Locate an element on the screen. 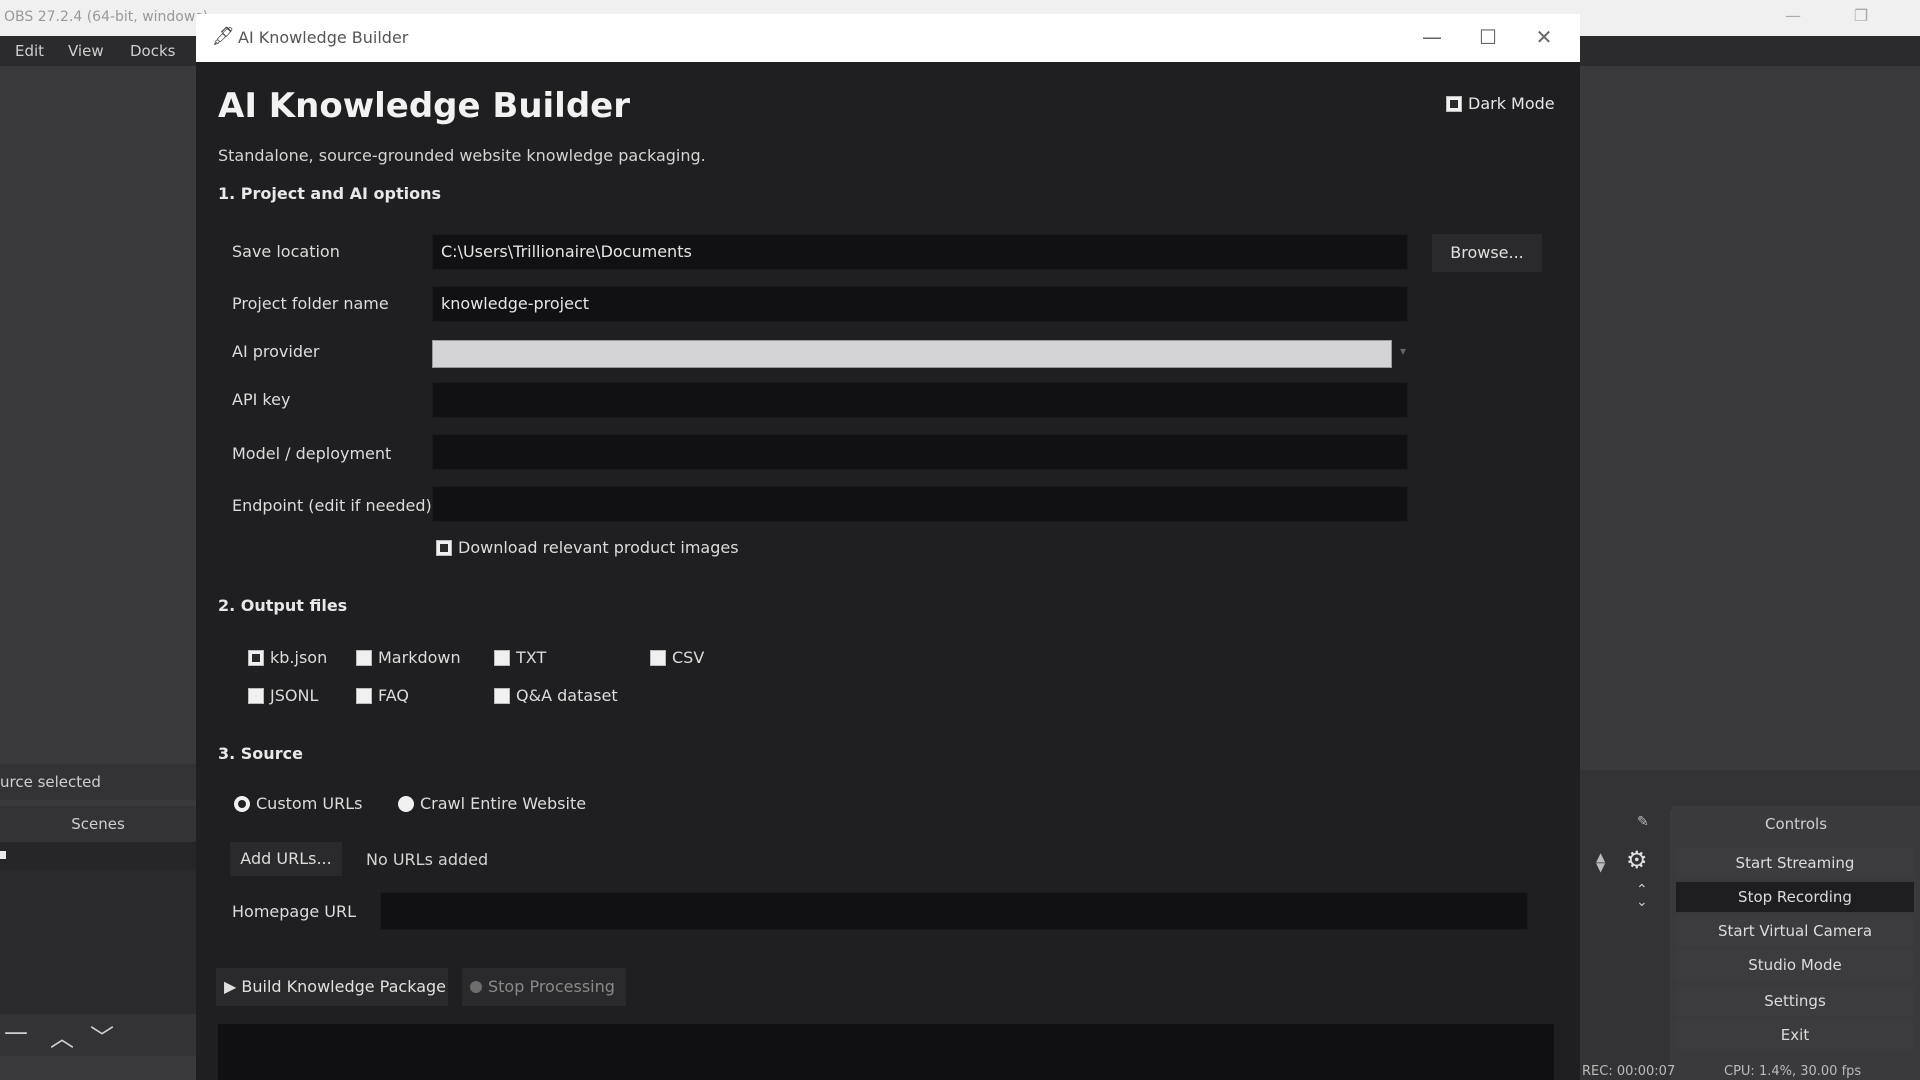  obs-minimize-button: — is located at coordinates (1793, 17).